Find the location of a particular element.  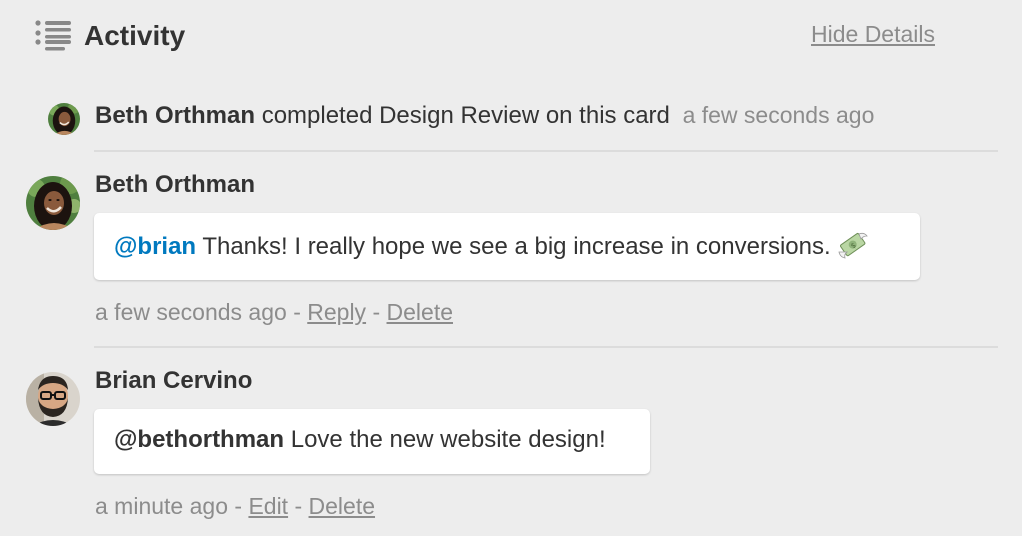

activity-list-icon is located at coordinates (53, 35).